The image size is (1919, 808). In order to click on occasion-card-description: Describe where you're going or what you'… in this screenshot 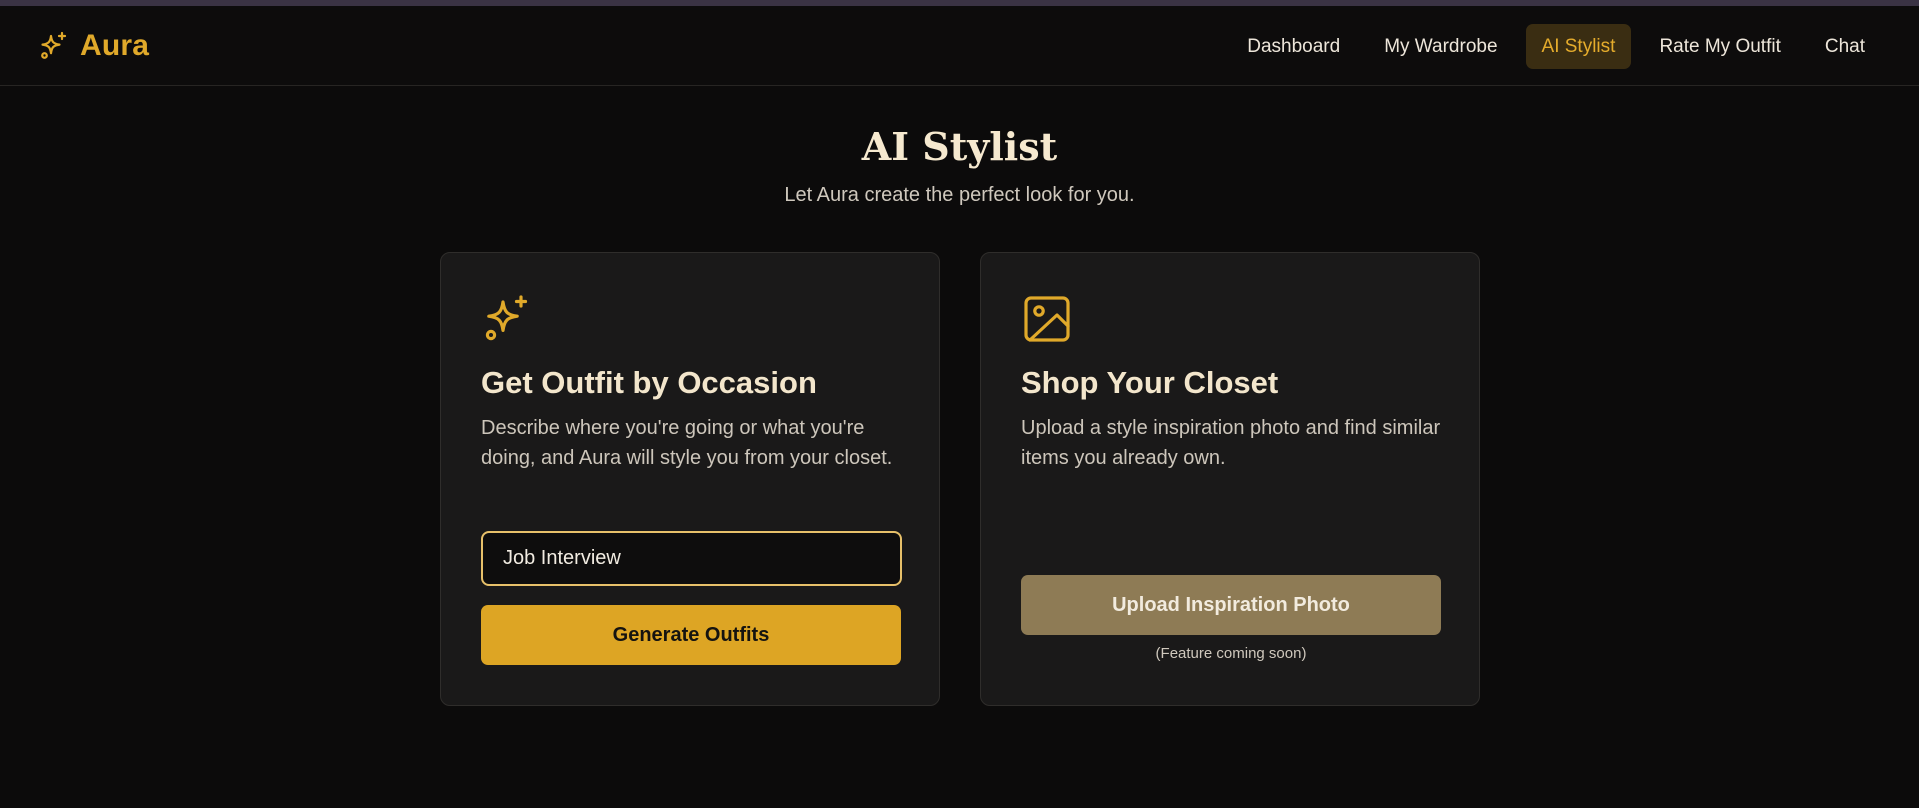, I will do `click(687, 443)`.